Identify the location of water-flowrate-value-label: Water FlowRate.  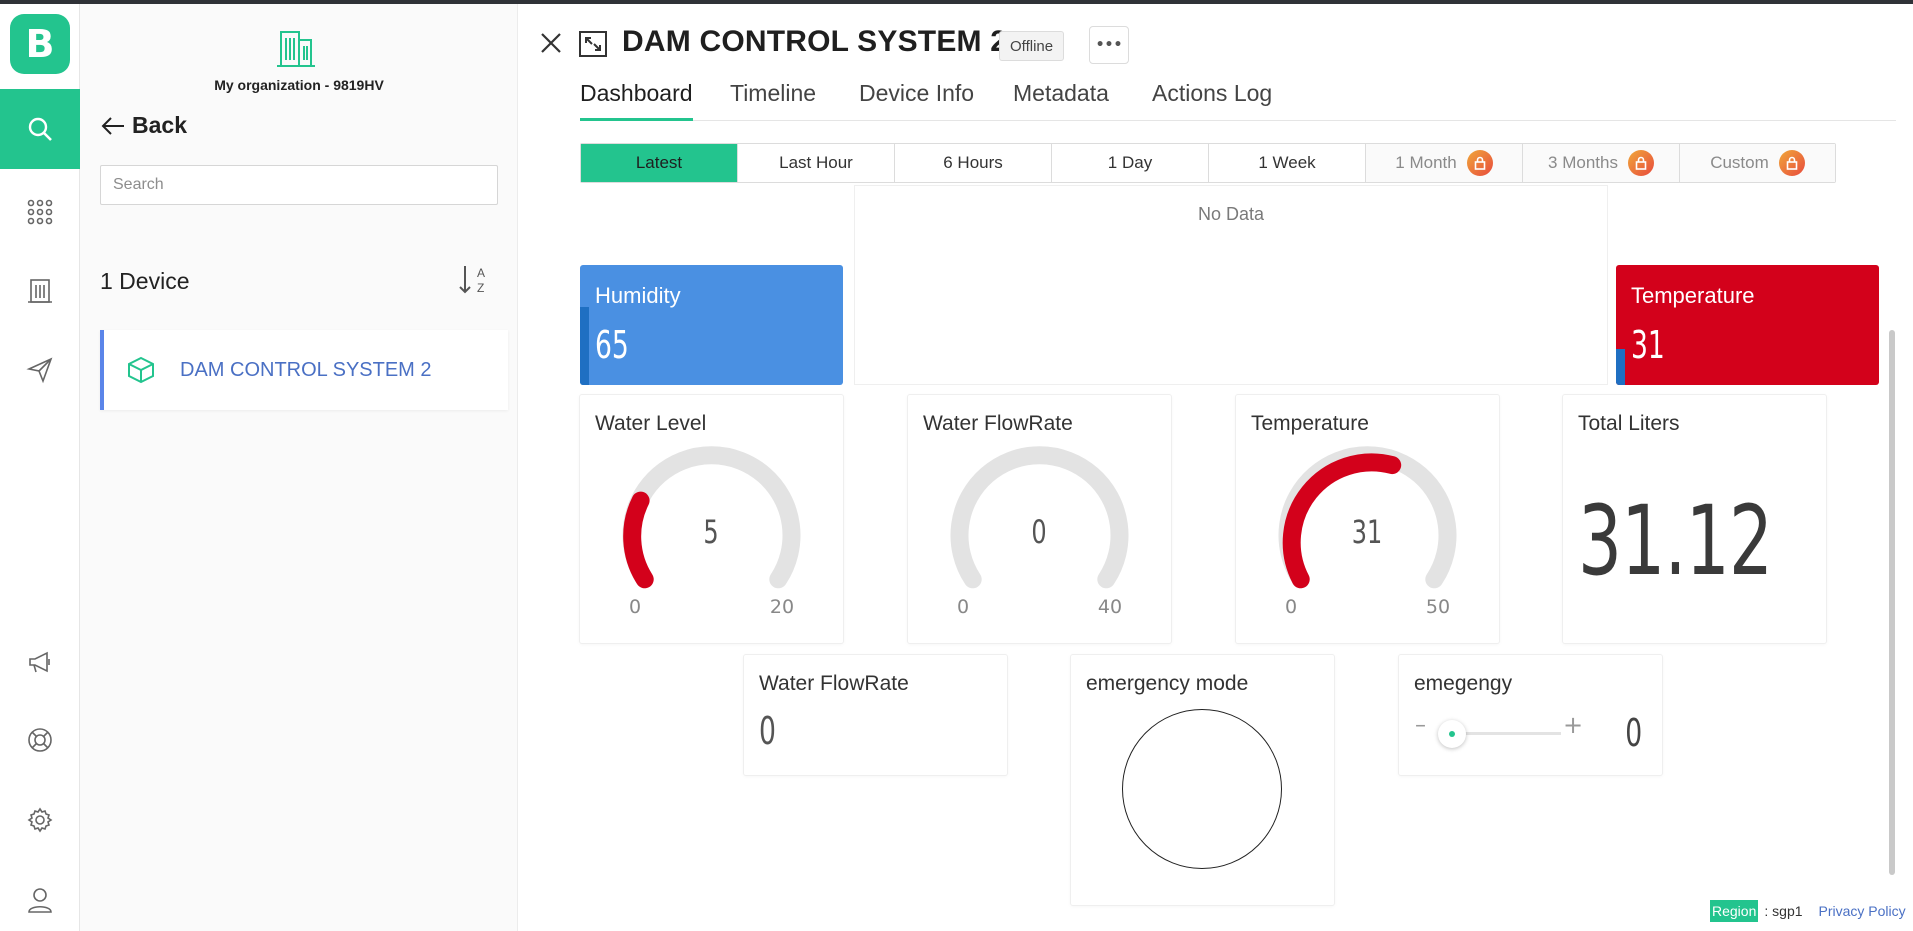
(834, 683).